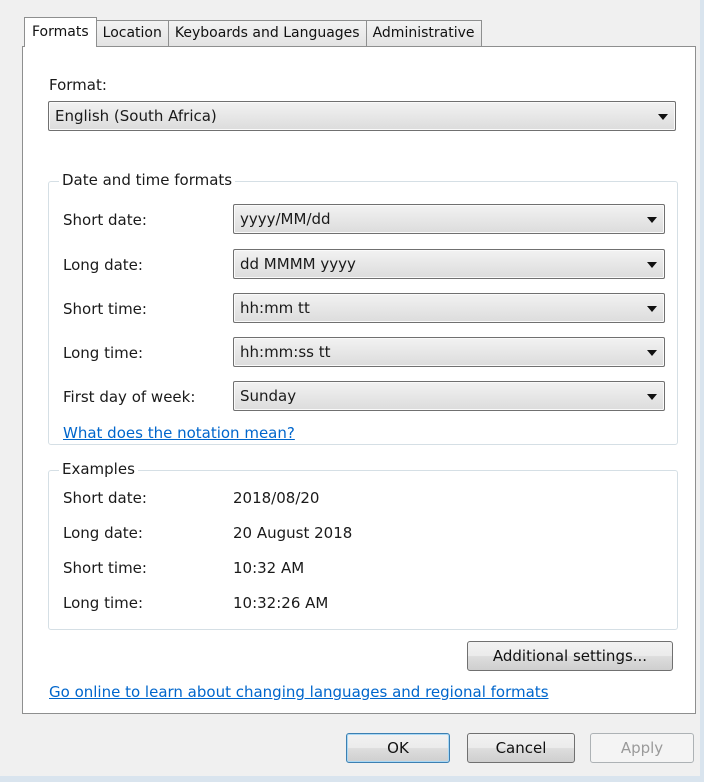 The image size is (704, 782). What do you see at coordinates (285, 219) in the screenshot?
I see `short-date-value: yyyy/MM/dd` at bounding box center [285, 219].